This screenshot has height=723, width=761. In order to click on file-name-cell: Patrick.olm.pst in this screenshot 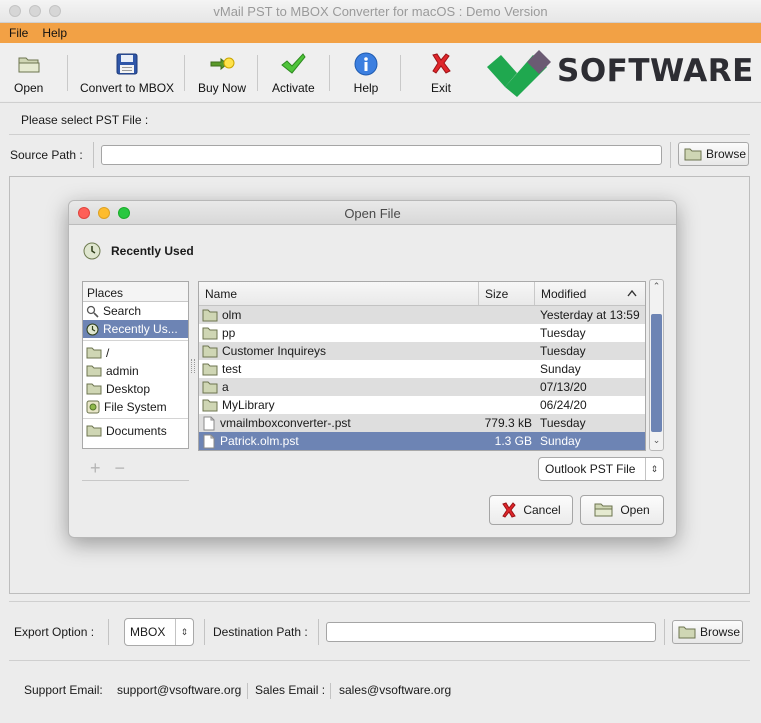, I will do `click(339, 441)`.